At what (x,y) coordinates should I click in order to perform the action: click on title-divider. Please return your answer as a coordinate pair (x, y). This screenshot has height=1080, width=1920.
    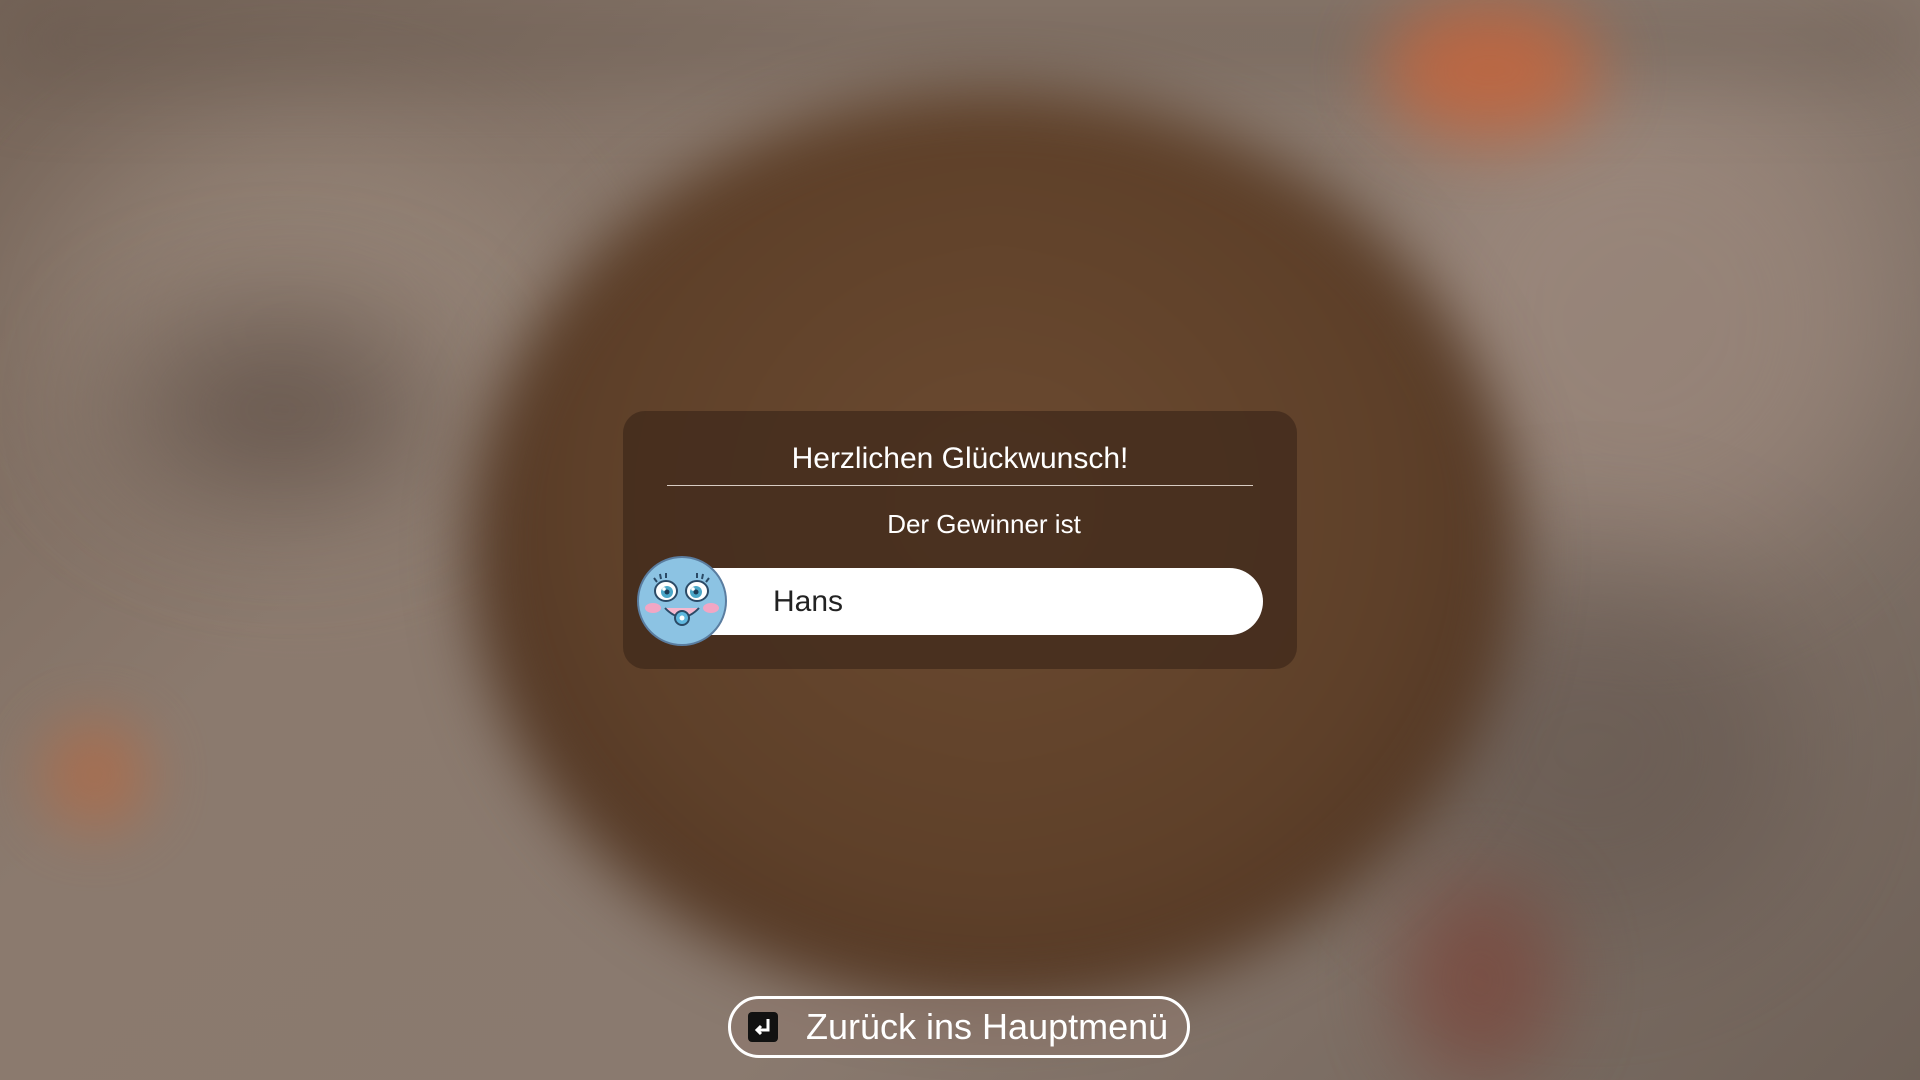
    Looking at the image, I should click on (960, 485).